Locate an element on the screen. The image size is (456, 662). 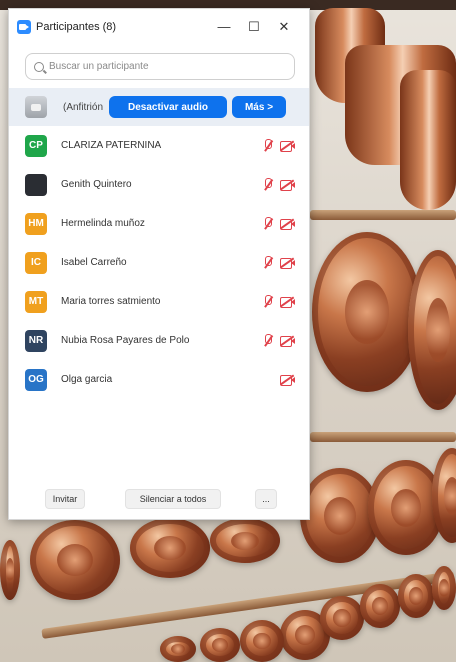
copper-cup is located at coordinates (428, 140).